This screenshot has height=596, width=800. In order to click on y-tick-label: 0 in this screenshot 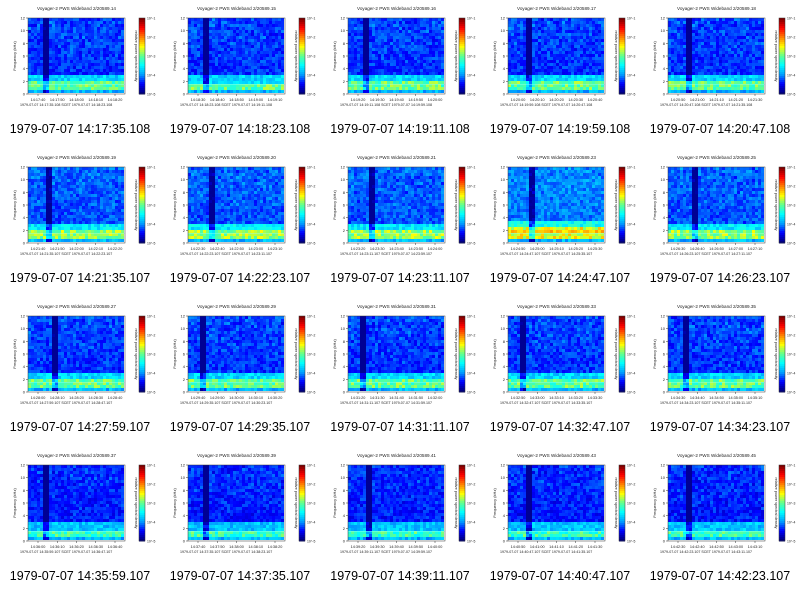, I will do `click(504, 94)`.